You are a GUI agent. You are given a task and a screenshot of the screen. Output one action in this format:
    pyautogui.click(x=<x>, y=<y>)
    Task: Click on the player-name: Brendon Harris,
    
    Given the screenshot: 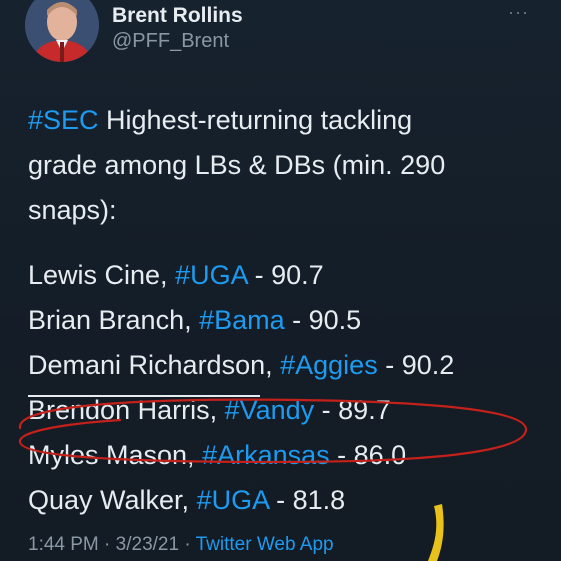 What is the action you would take?
    pyautogui.click(x=126, y=410)
    